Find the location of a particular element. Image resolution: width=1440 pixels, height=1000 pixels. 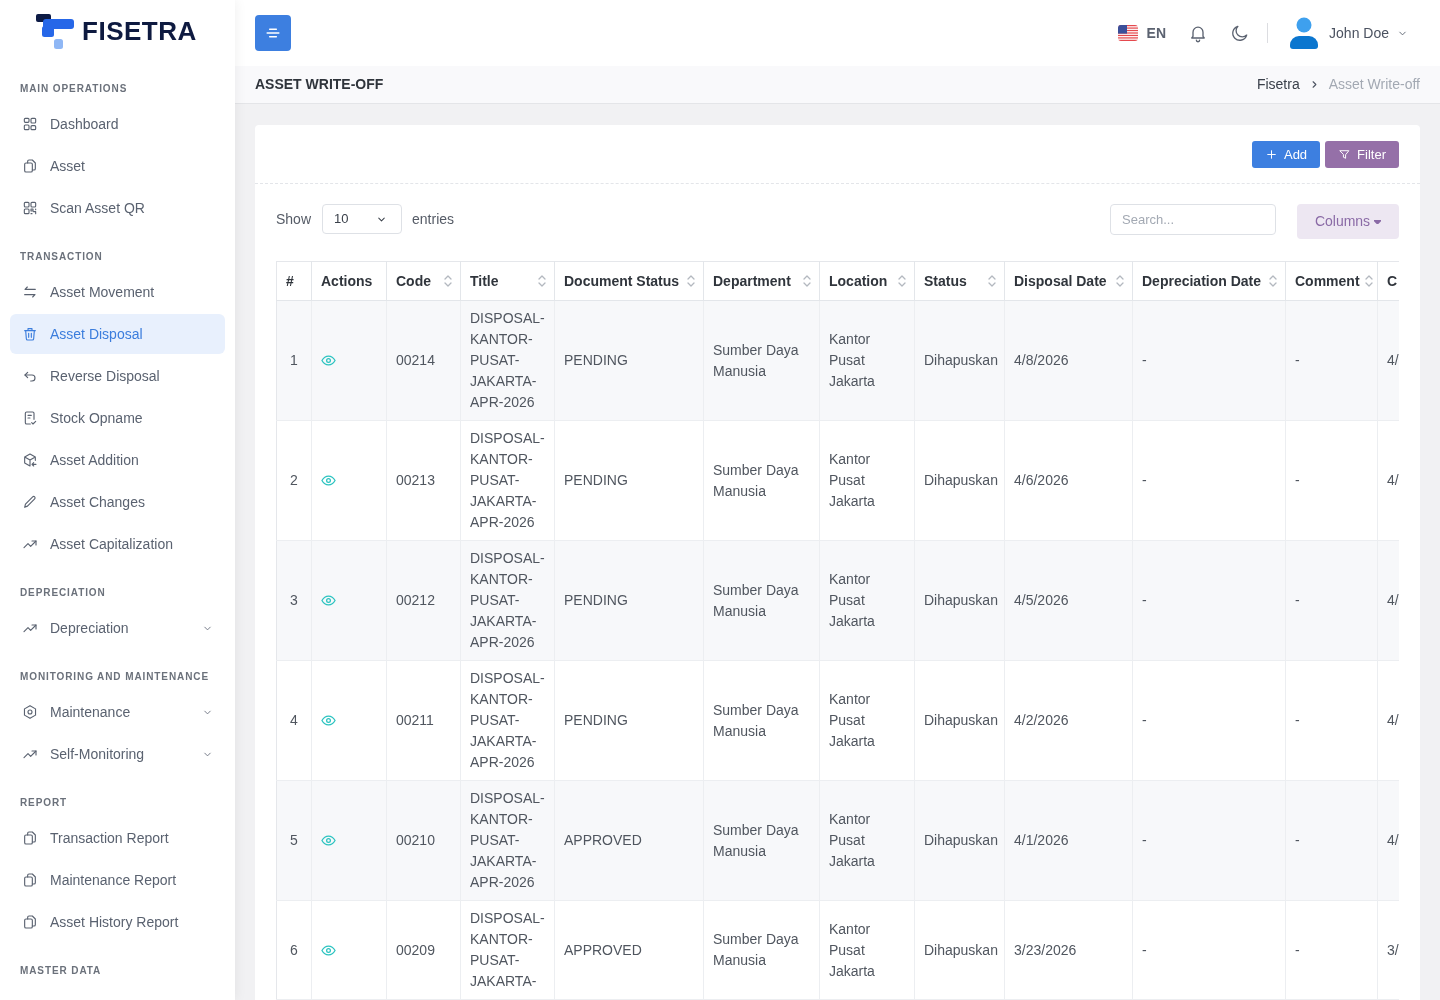

nav-item: Dashboard is located at coordinates (117, 124).